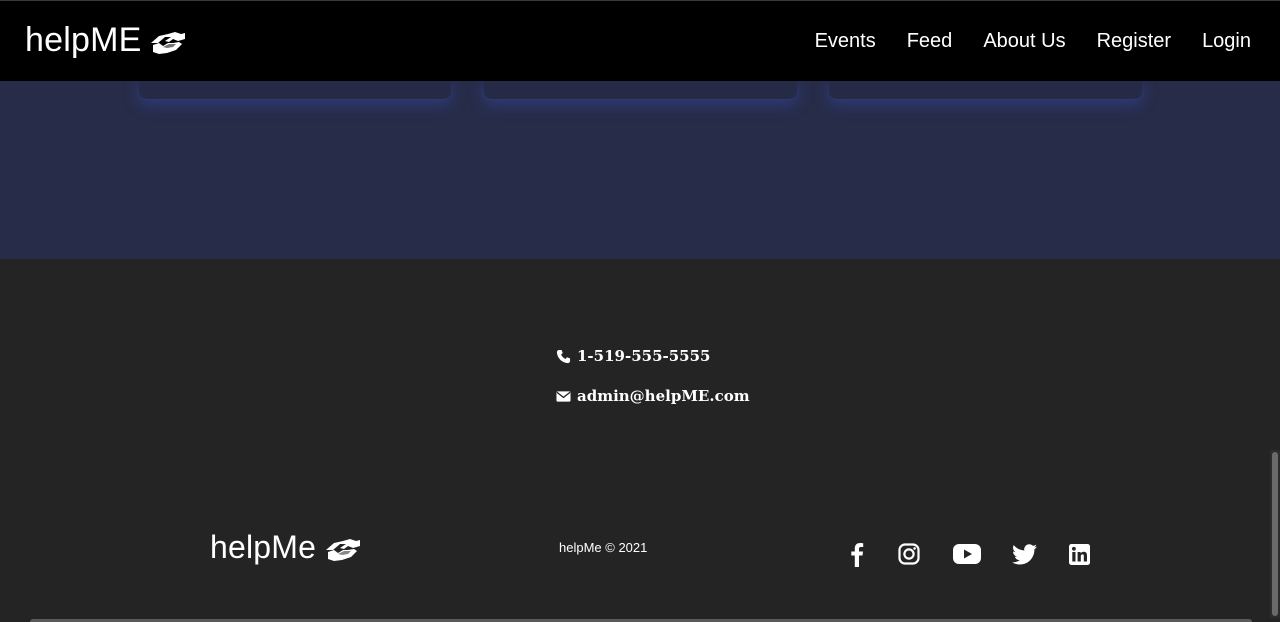  I want to click on linkedin-icon, so click(1079, 554).